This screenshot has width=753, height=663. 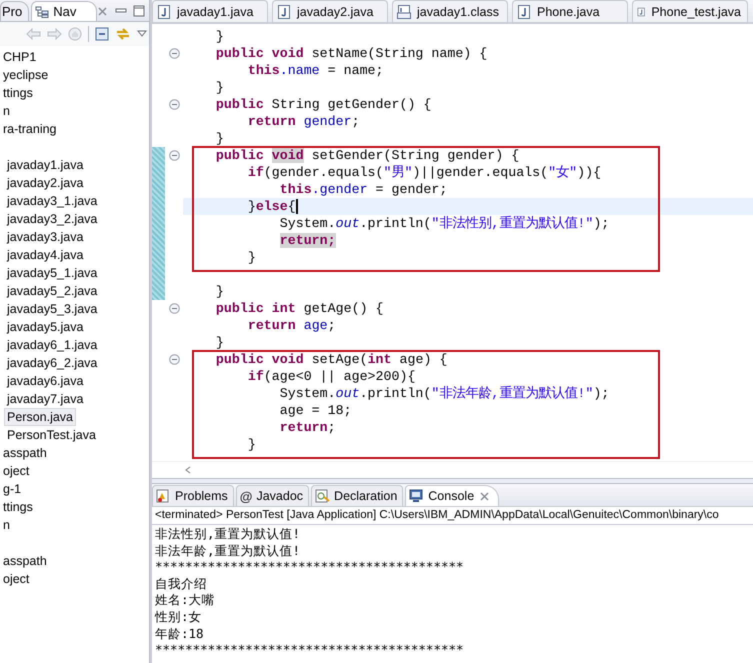 What do you see at coordinates (20, 57) in the screenshot?
I see `tree-item: CHP1` at bounding box center [20, 57].